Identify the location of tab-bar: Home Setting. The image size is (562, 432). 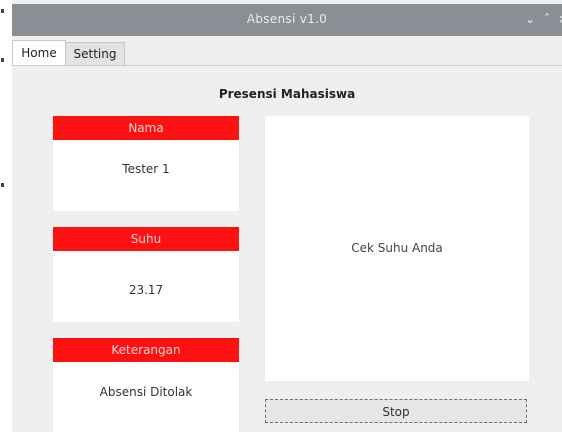
(287, 51).